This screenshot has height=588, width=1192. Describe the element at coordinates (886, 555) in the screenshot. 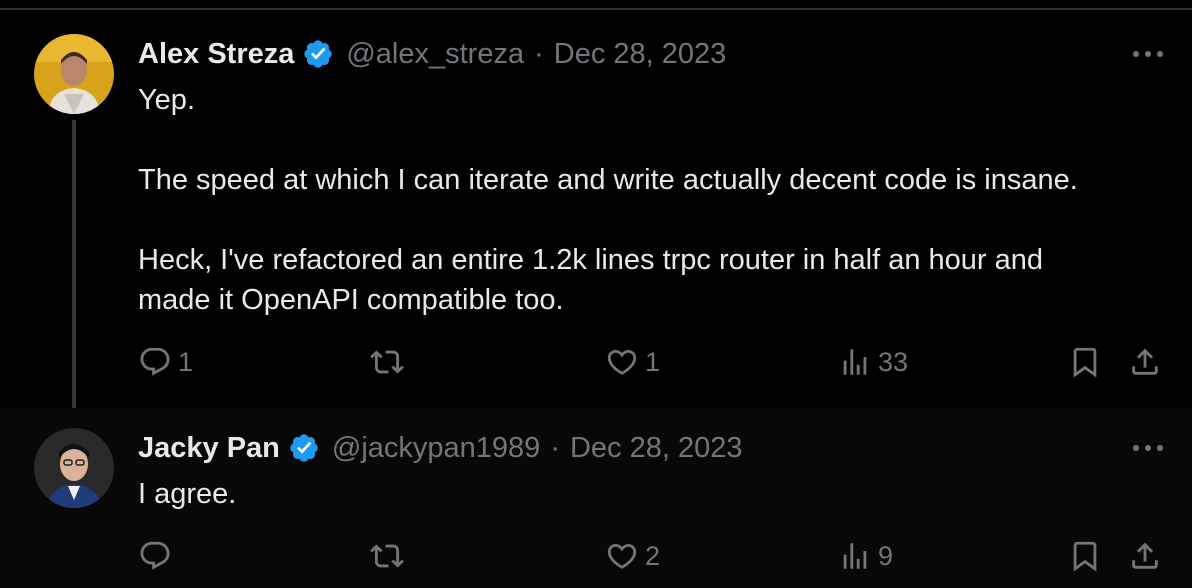

I see `views-count: 9` at that location.